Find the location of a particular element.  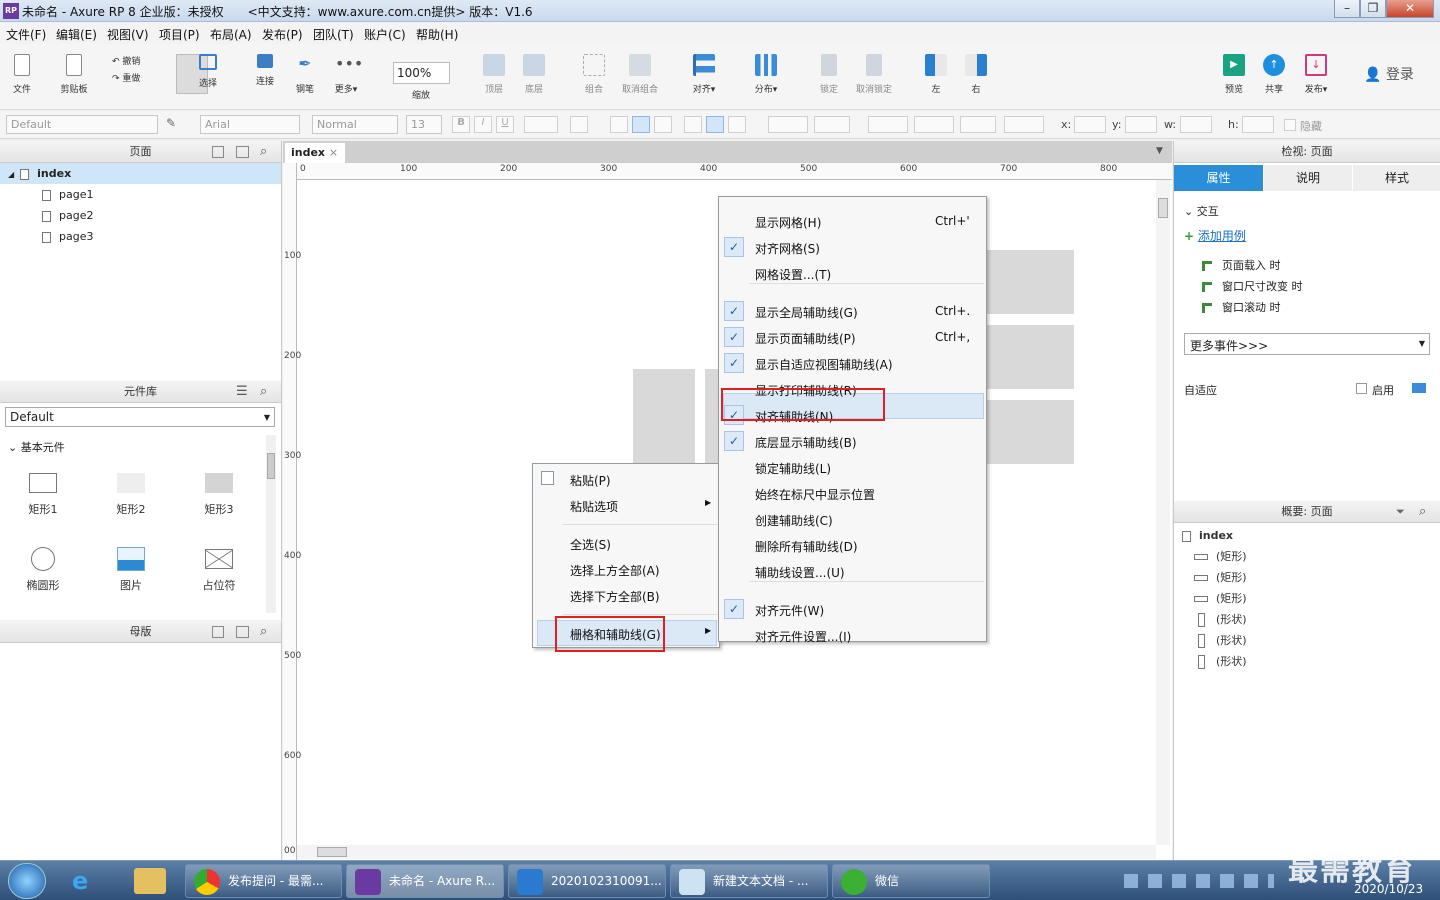

submenu-item: 始终在标尺中显示位置 is located at coordinates (815, 494).